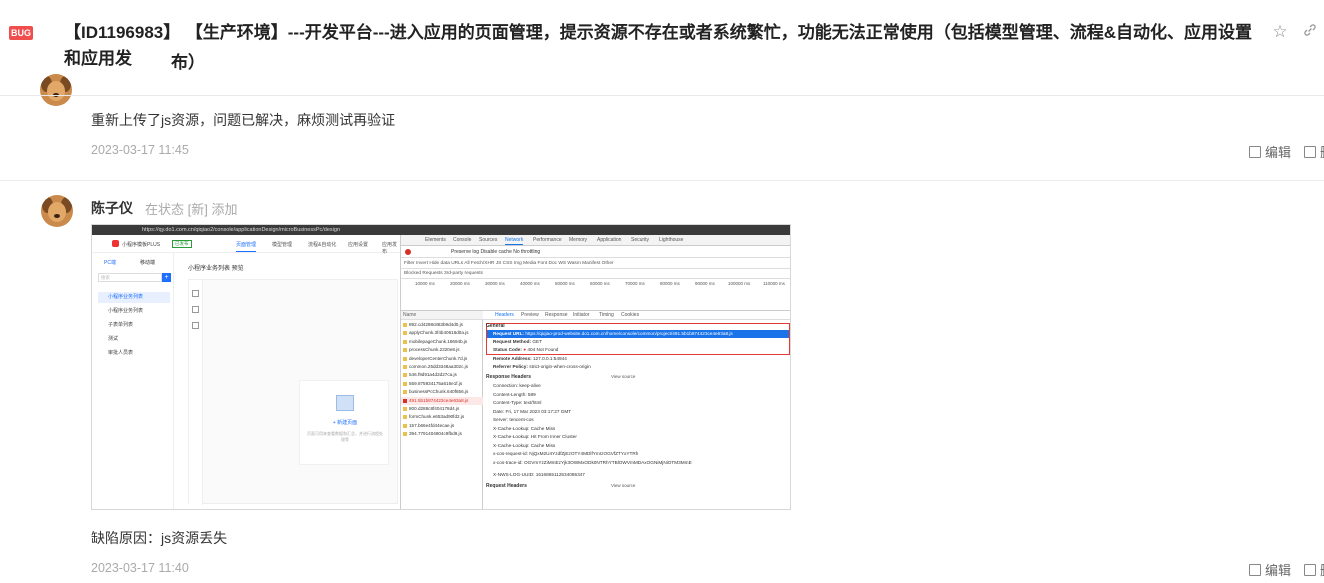  What do you see at coordinates (195, 309) in the screenshot?
I see `grid-icon` at bounding box center [195, 309].